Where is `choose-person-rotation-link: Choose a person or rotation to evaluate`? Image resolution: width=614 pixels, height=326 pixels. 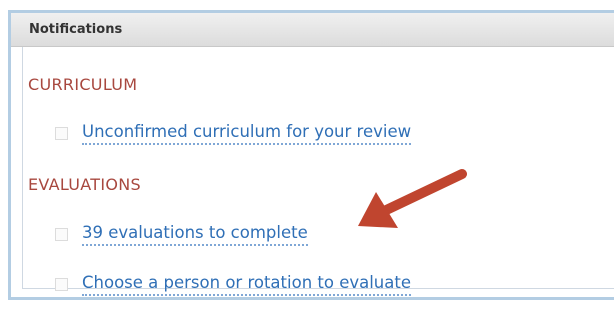
choose-person-rotation-link: Choose a person or rotation to evaluate is located at coordinates (247, 284).